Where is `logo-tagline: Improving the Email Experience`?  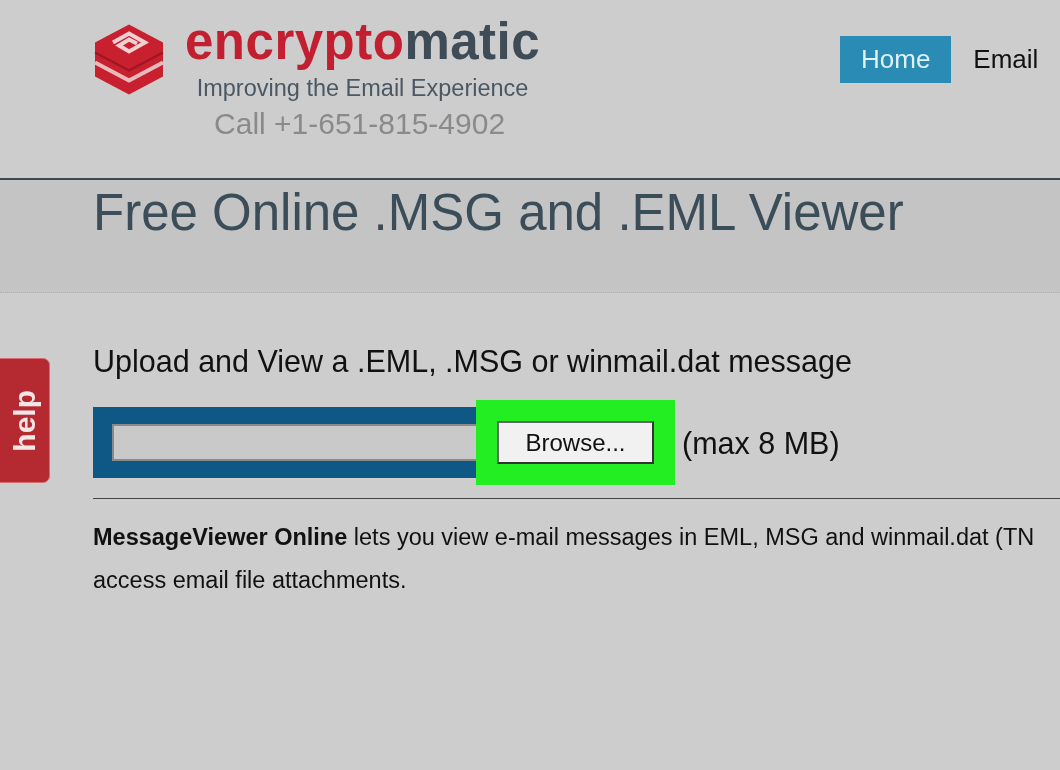 logo-tagline: Improving the Email Experience is located at coordinates (362, 88).